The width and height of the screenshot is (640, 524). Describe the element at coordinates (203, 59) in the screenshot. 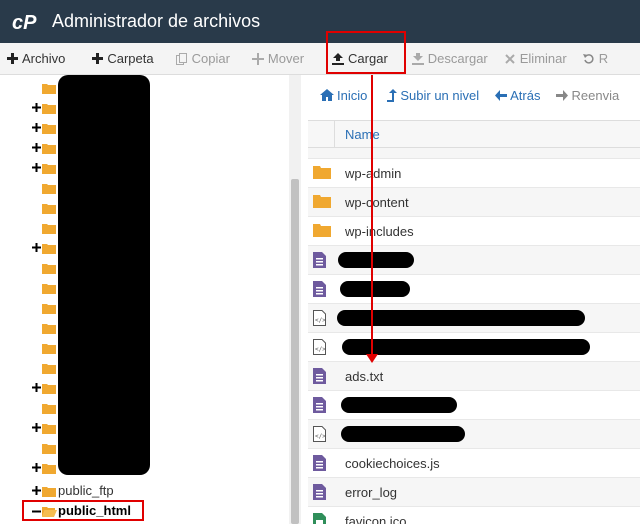

I see `copy-button: Copiar` at that location.